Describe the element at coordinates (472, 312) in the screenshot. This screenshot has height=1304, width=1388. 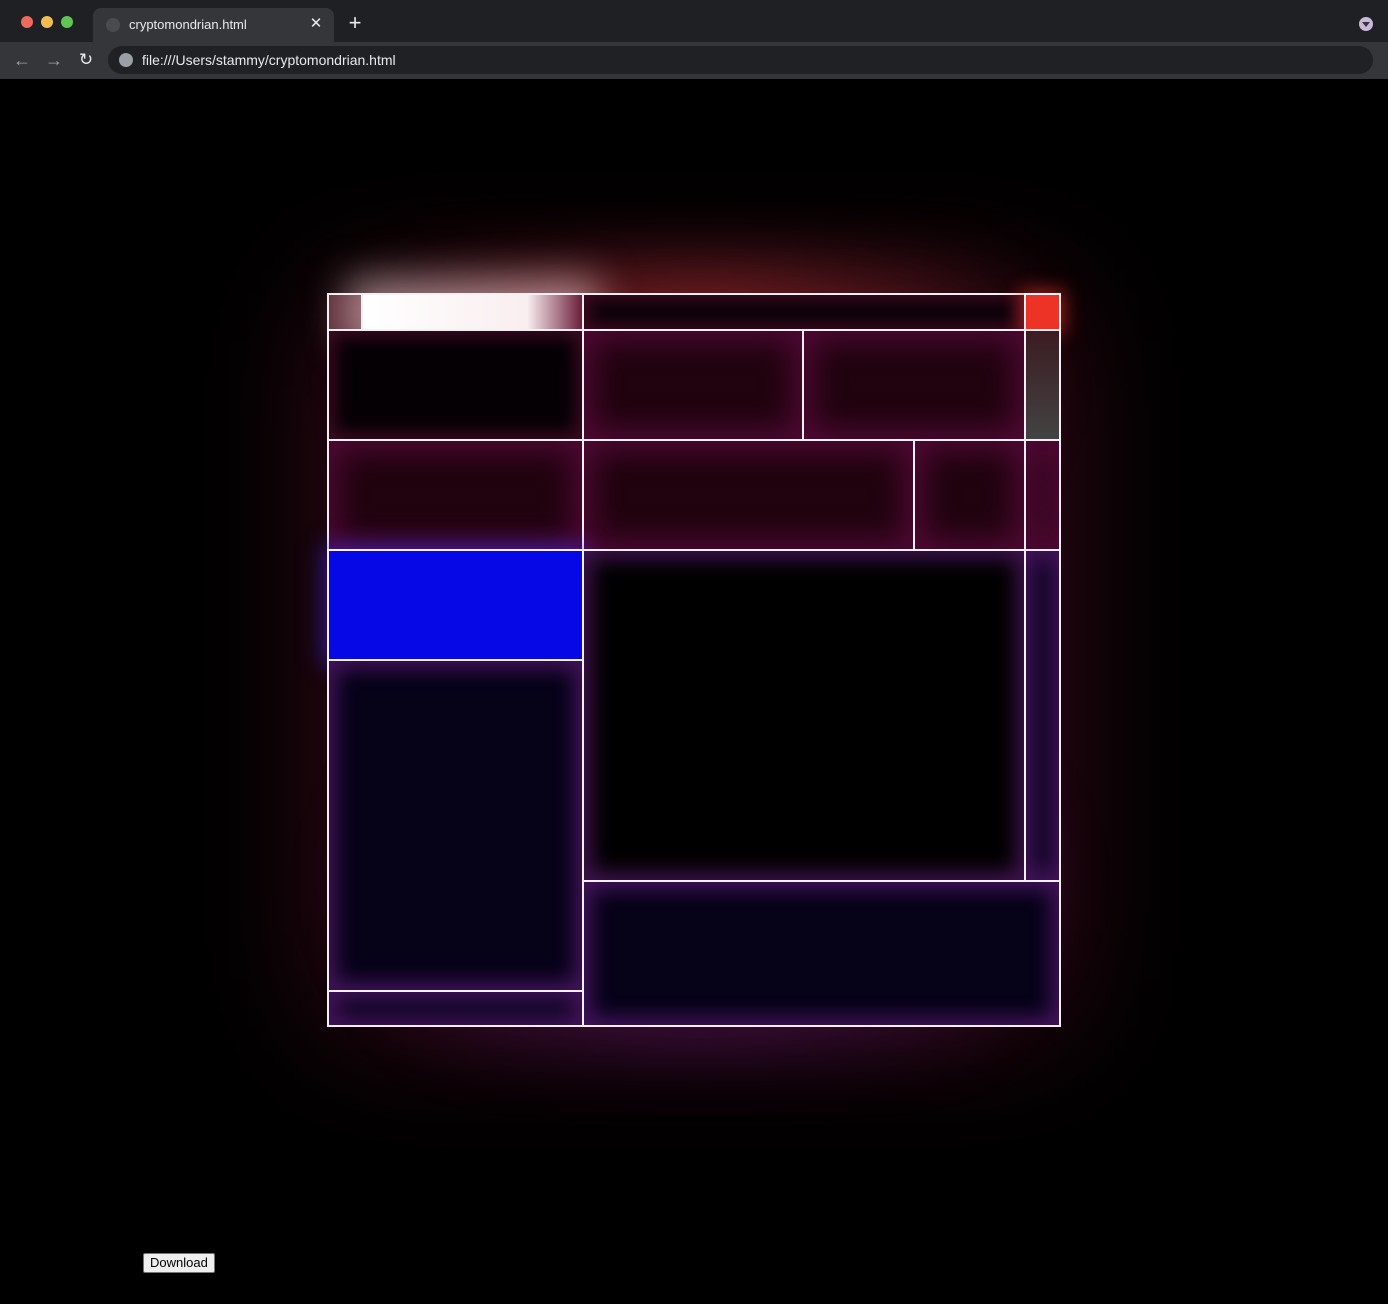
I see `mondrian-cell-white` at that location.